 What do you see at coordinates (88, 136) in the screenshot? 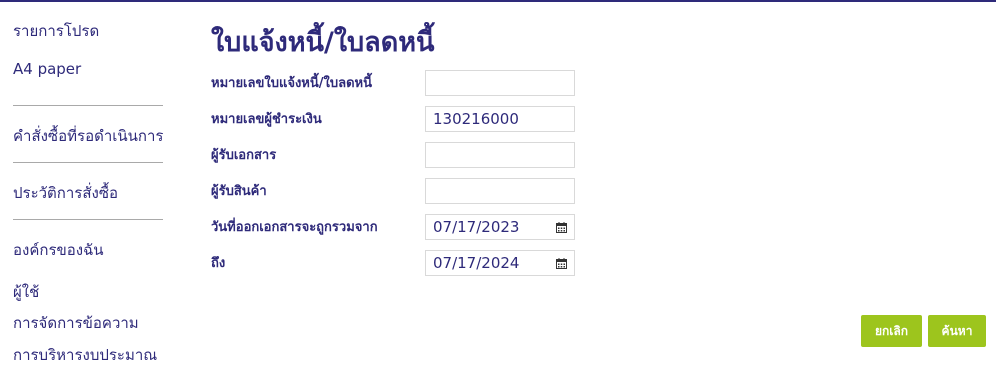
I see `sidebar-item-pending-orders: คำสั่งซื้อที่รอดำเนินการ` at bounding box center [88, 136].